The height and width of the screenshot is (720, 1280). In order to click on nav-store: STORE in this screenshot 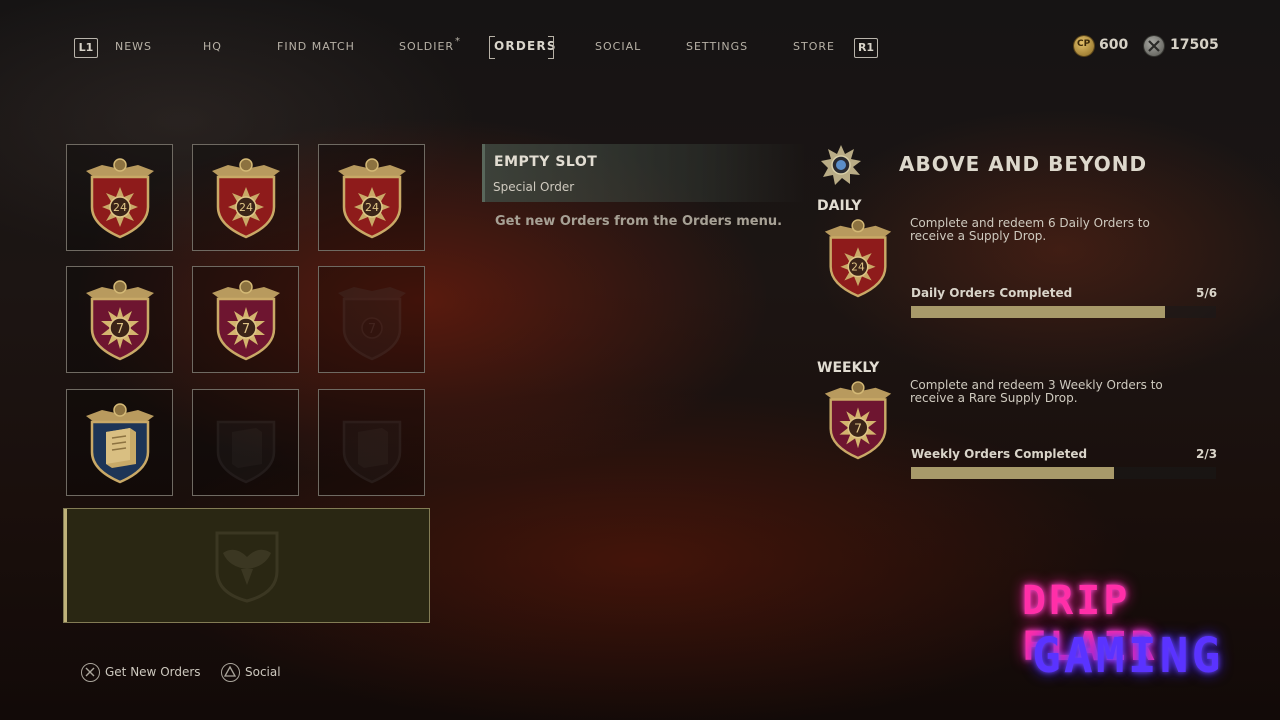, I will do `click(814, 46)`.